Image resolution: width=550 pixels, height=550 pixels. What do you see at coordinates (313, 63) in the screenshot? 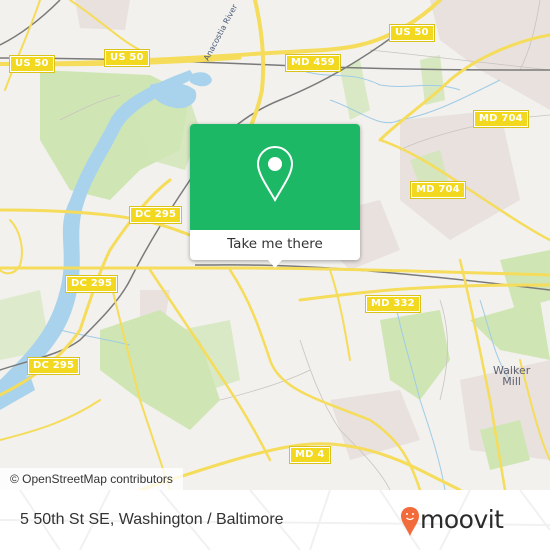
I see `road-shield-md459: MD 459` at bounding box center [313, 63].